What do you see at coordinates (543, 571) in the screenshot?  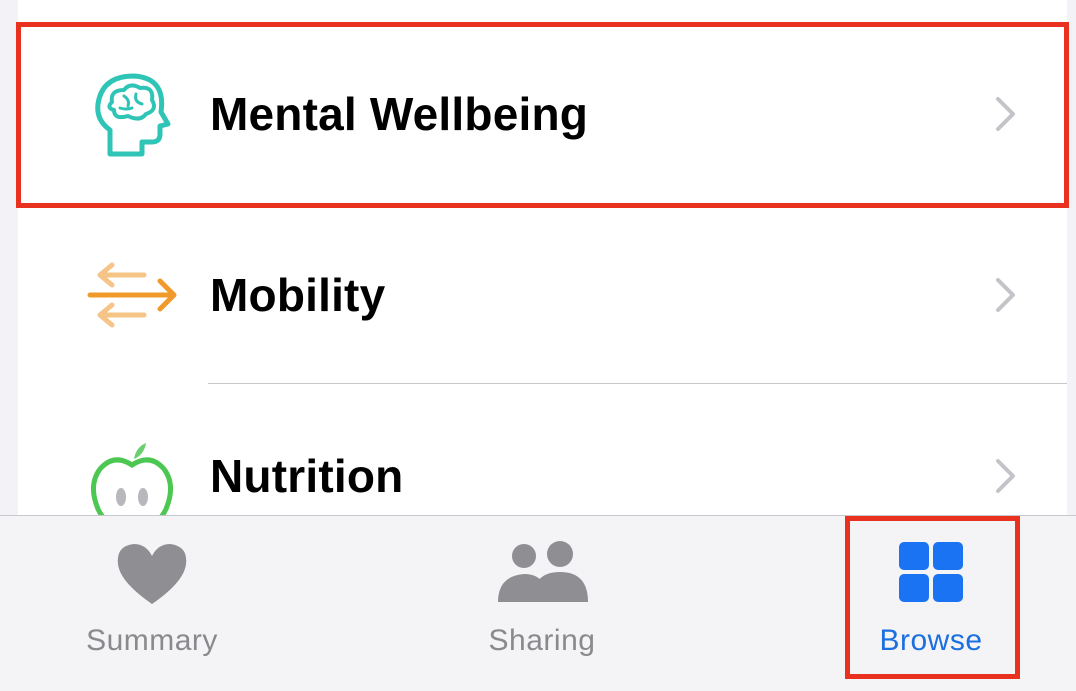 I see `people-icon` at bounding box center [543, 571].